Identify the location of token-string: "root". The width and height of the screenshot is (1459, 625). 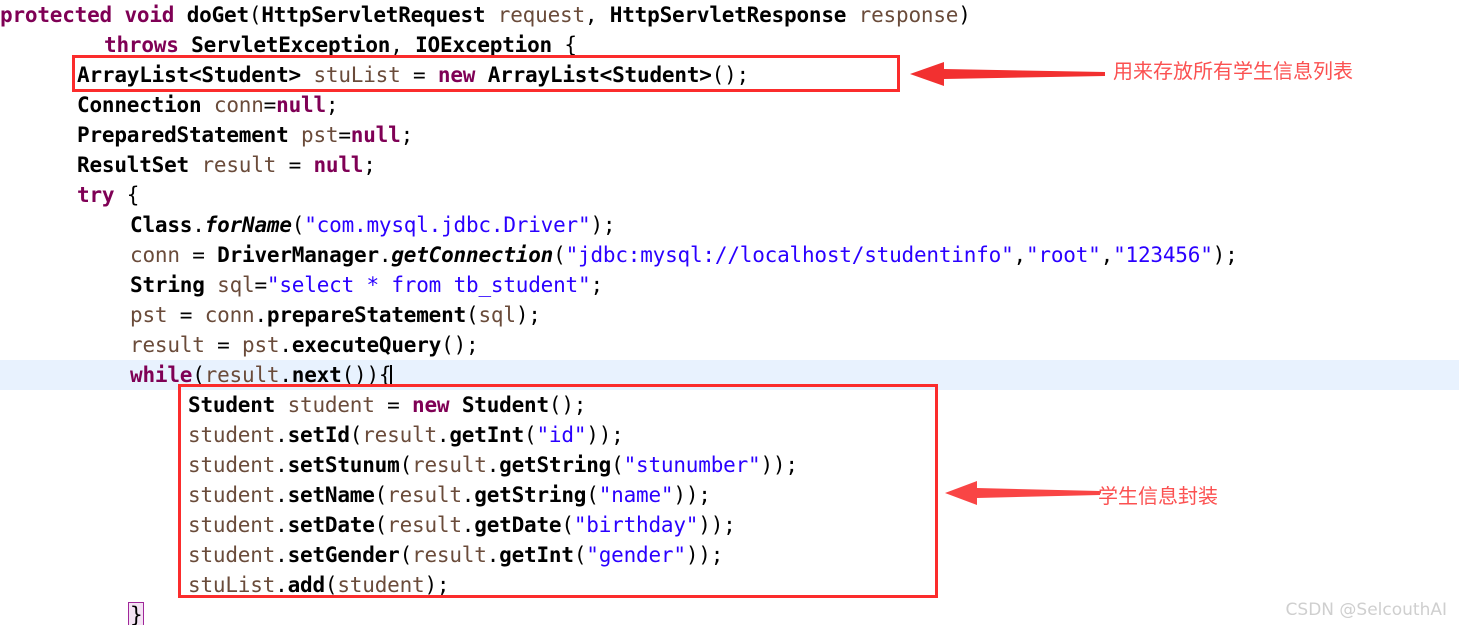
(1063, 255).